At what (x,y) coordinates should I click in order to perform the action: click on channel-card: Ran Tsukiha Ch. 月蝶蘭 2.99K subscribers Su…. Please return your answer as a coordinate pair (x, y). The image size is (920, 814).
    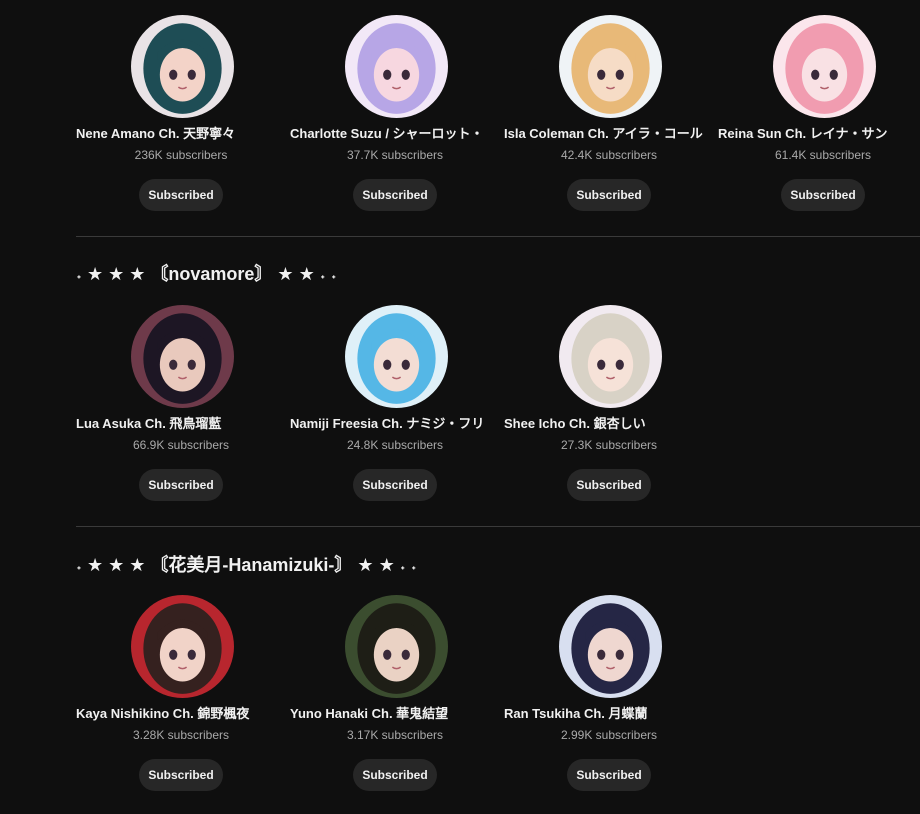
    Looking at the image, I should click on (611, 700).